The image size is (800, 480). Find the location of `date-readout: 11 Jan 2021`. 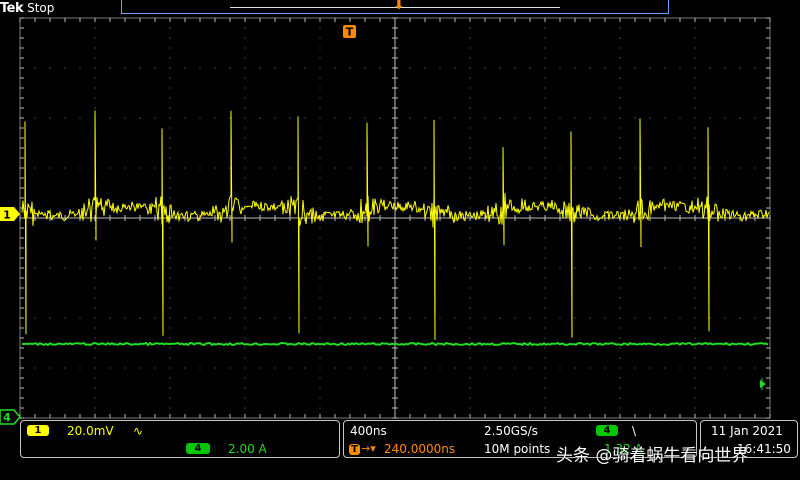

date-readout: 11 Jan 2021 is located at coordinates (747, 431).